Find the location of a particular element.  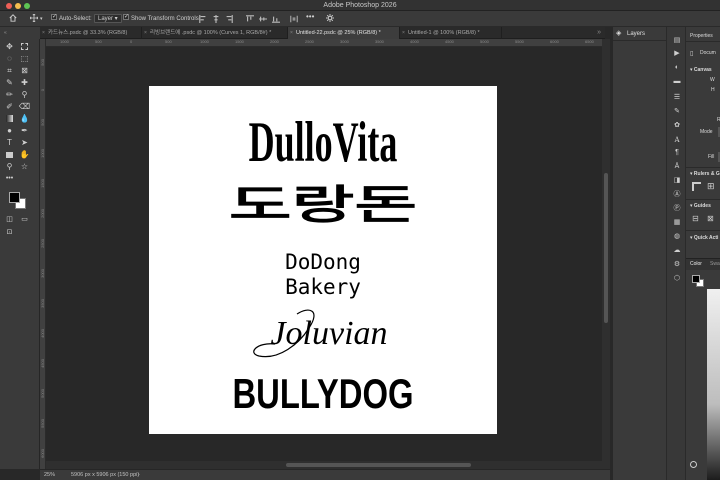

type-tool-icon: T is located at coordinates (9, 142).